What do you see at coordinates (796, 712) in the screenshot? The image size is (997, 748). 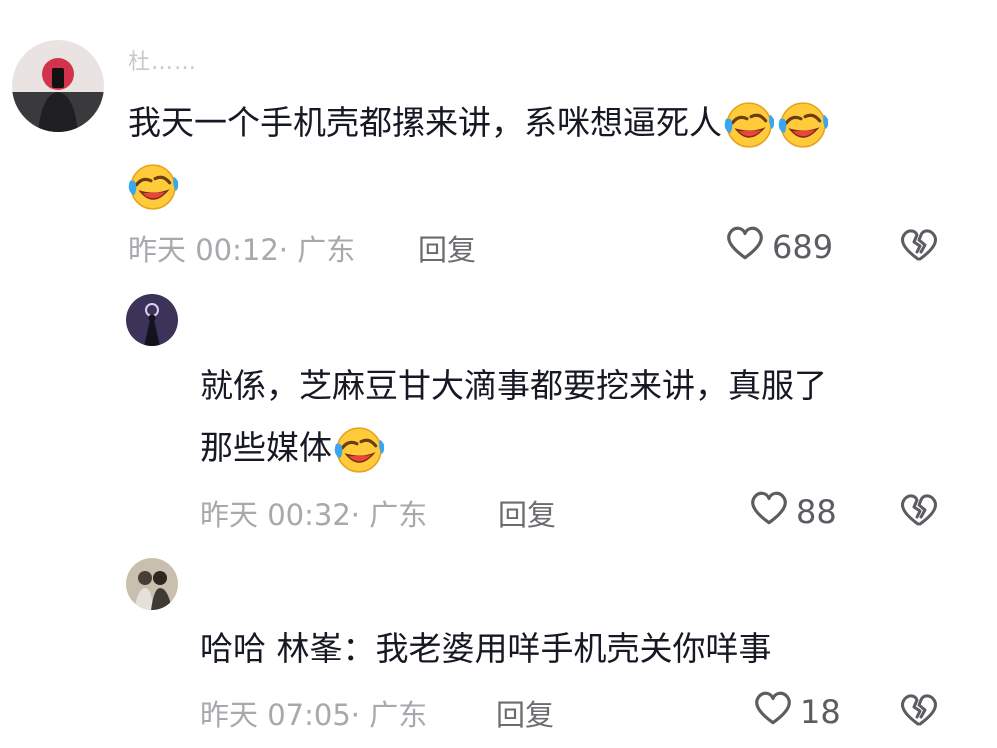 I see `like-button: 18` at bounding box center [796, 712].